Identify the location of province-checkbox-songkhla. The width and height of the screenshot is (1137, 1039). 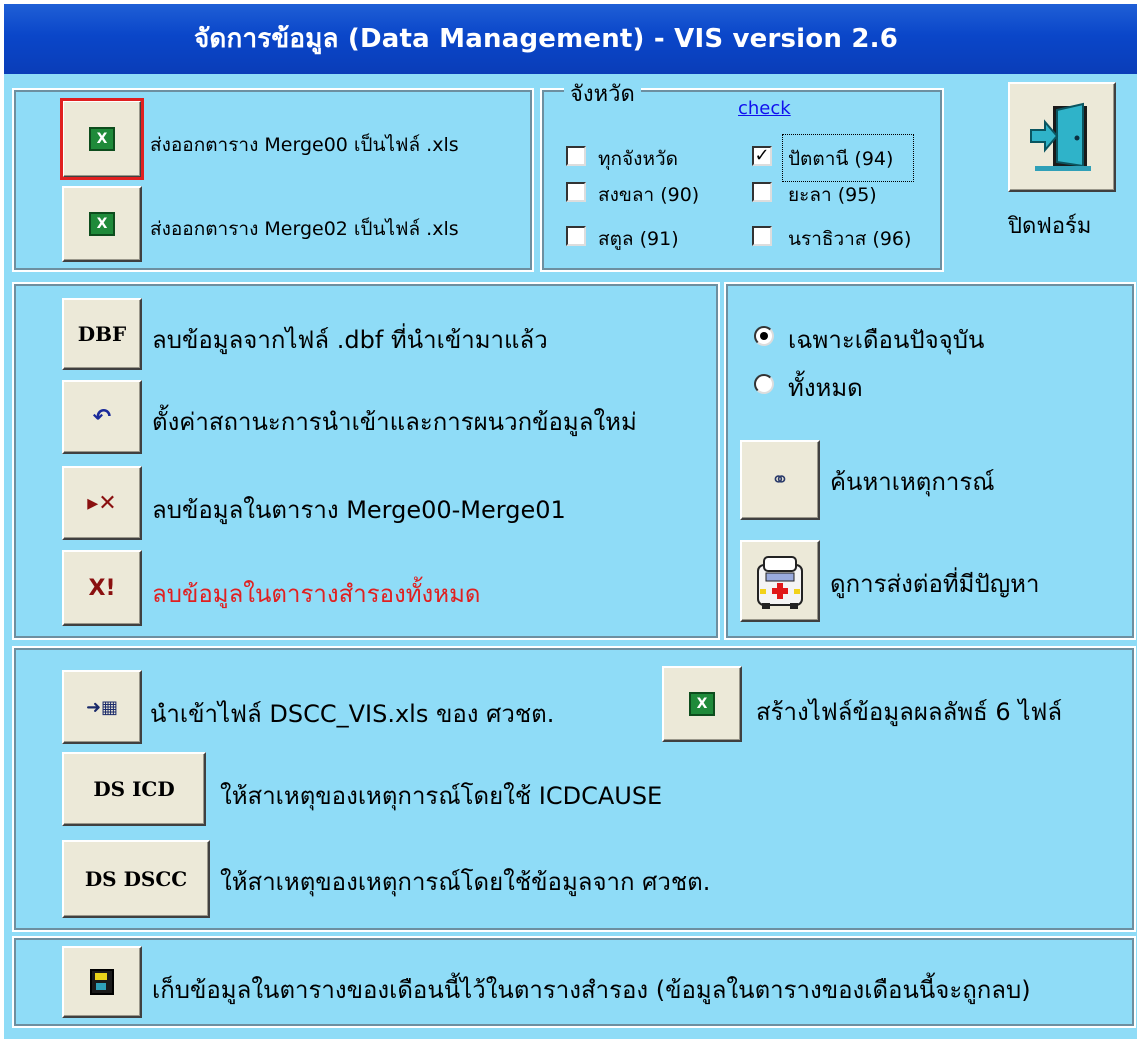
(576, 192).